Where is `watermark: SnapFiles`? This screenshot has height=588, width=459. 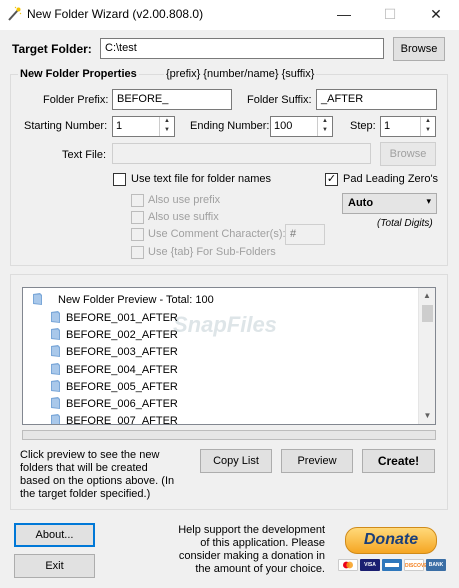
watermark: SnapFiles is located at coordinates (225, 324).